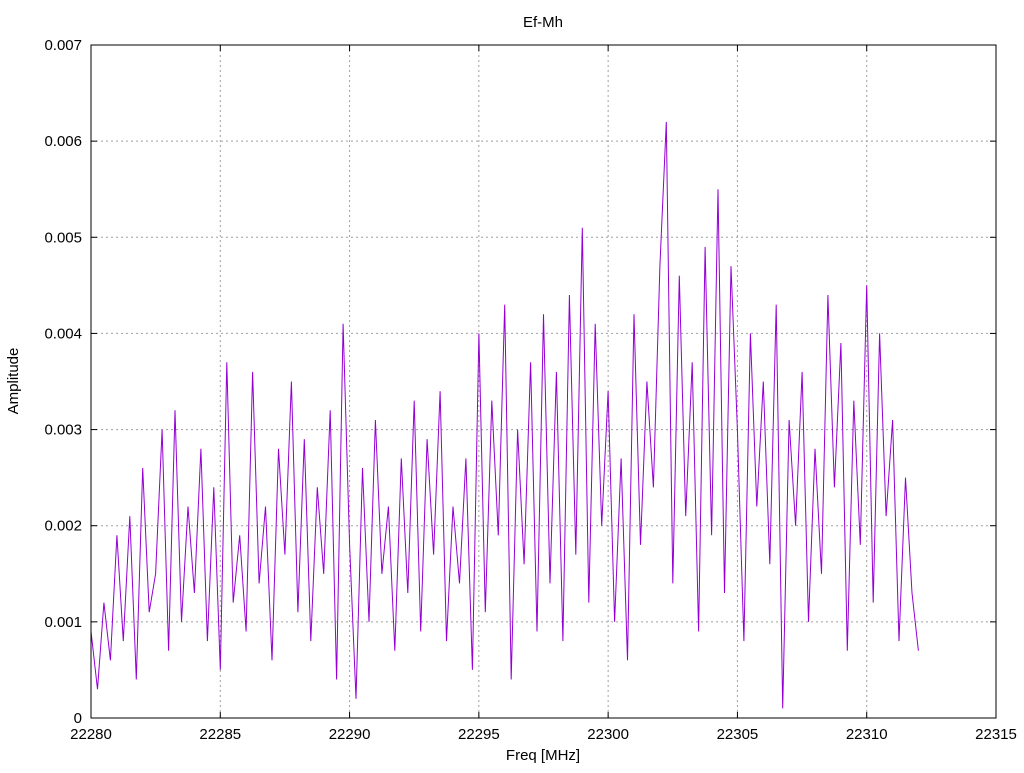  I want to click on chart-title: Ef-Mh, so click(543, 22).